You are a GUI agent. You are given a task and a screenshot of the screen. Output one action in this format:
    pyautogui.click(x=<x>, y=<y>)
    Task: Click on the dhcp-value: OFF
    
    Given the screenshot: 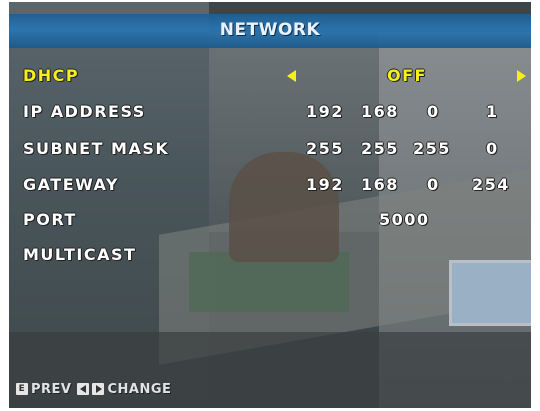 What is the action you would take?
    pyautogui.click(x=407, y=75)
    